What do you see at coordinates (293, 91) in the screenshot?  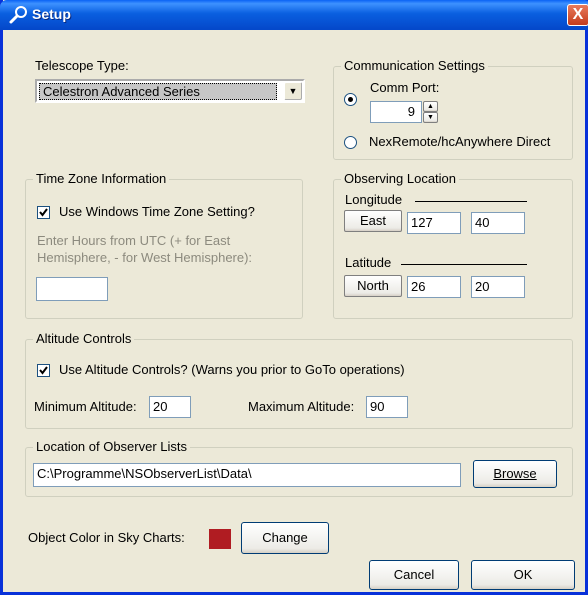 I see `chevron-down-icon: ▼` at bounding box center [293, 91].